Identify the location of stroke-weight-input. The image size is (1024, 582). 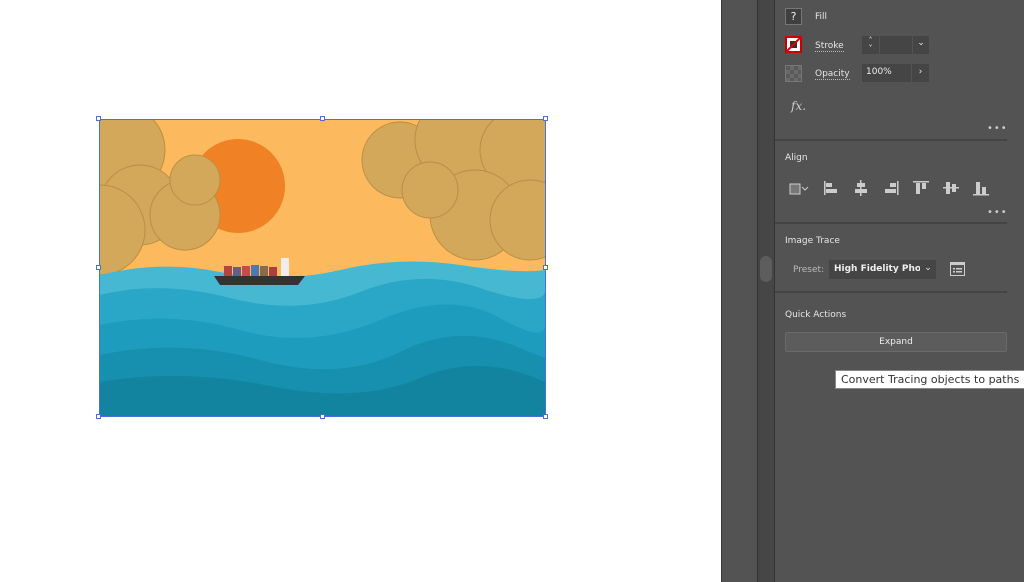
(896, 45).